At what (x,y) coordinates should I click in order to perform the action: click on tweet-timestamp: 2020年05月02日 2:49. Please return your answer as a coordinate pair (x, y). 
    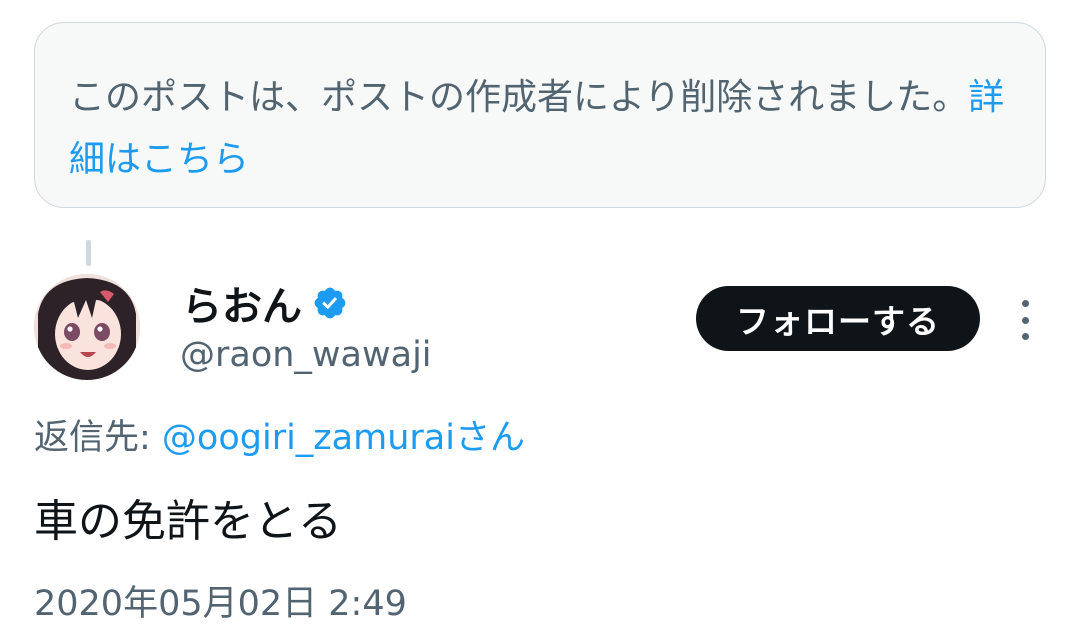
    Looking at the image, I should click on (220, 604).